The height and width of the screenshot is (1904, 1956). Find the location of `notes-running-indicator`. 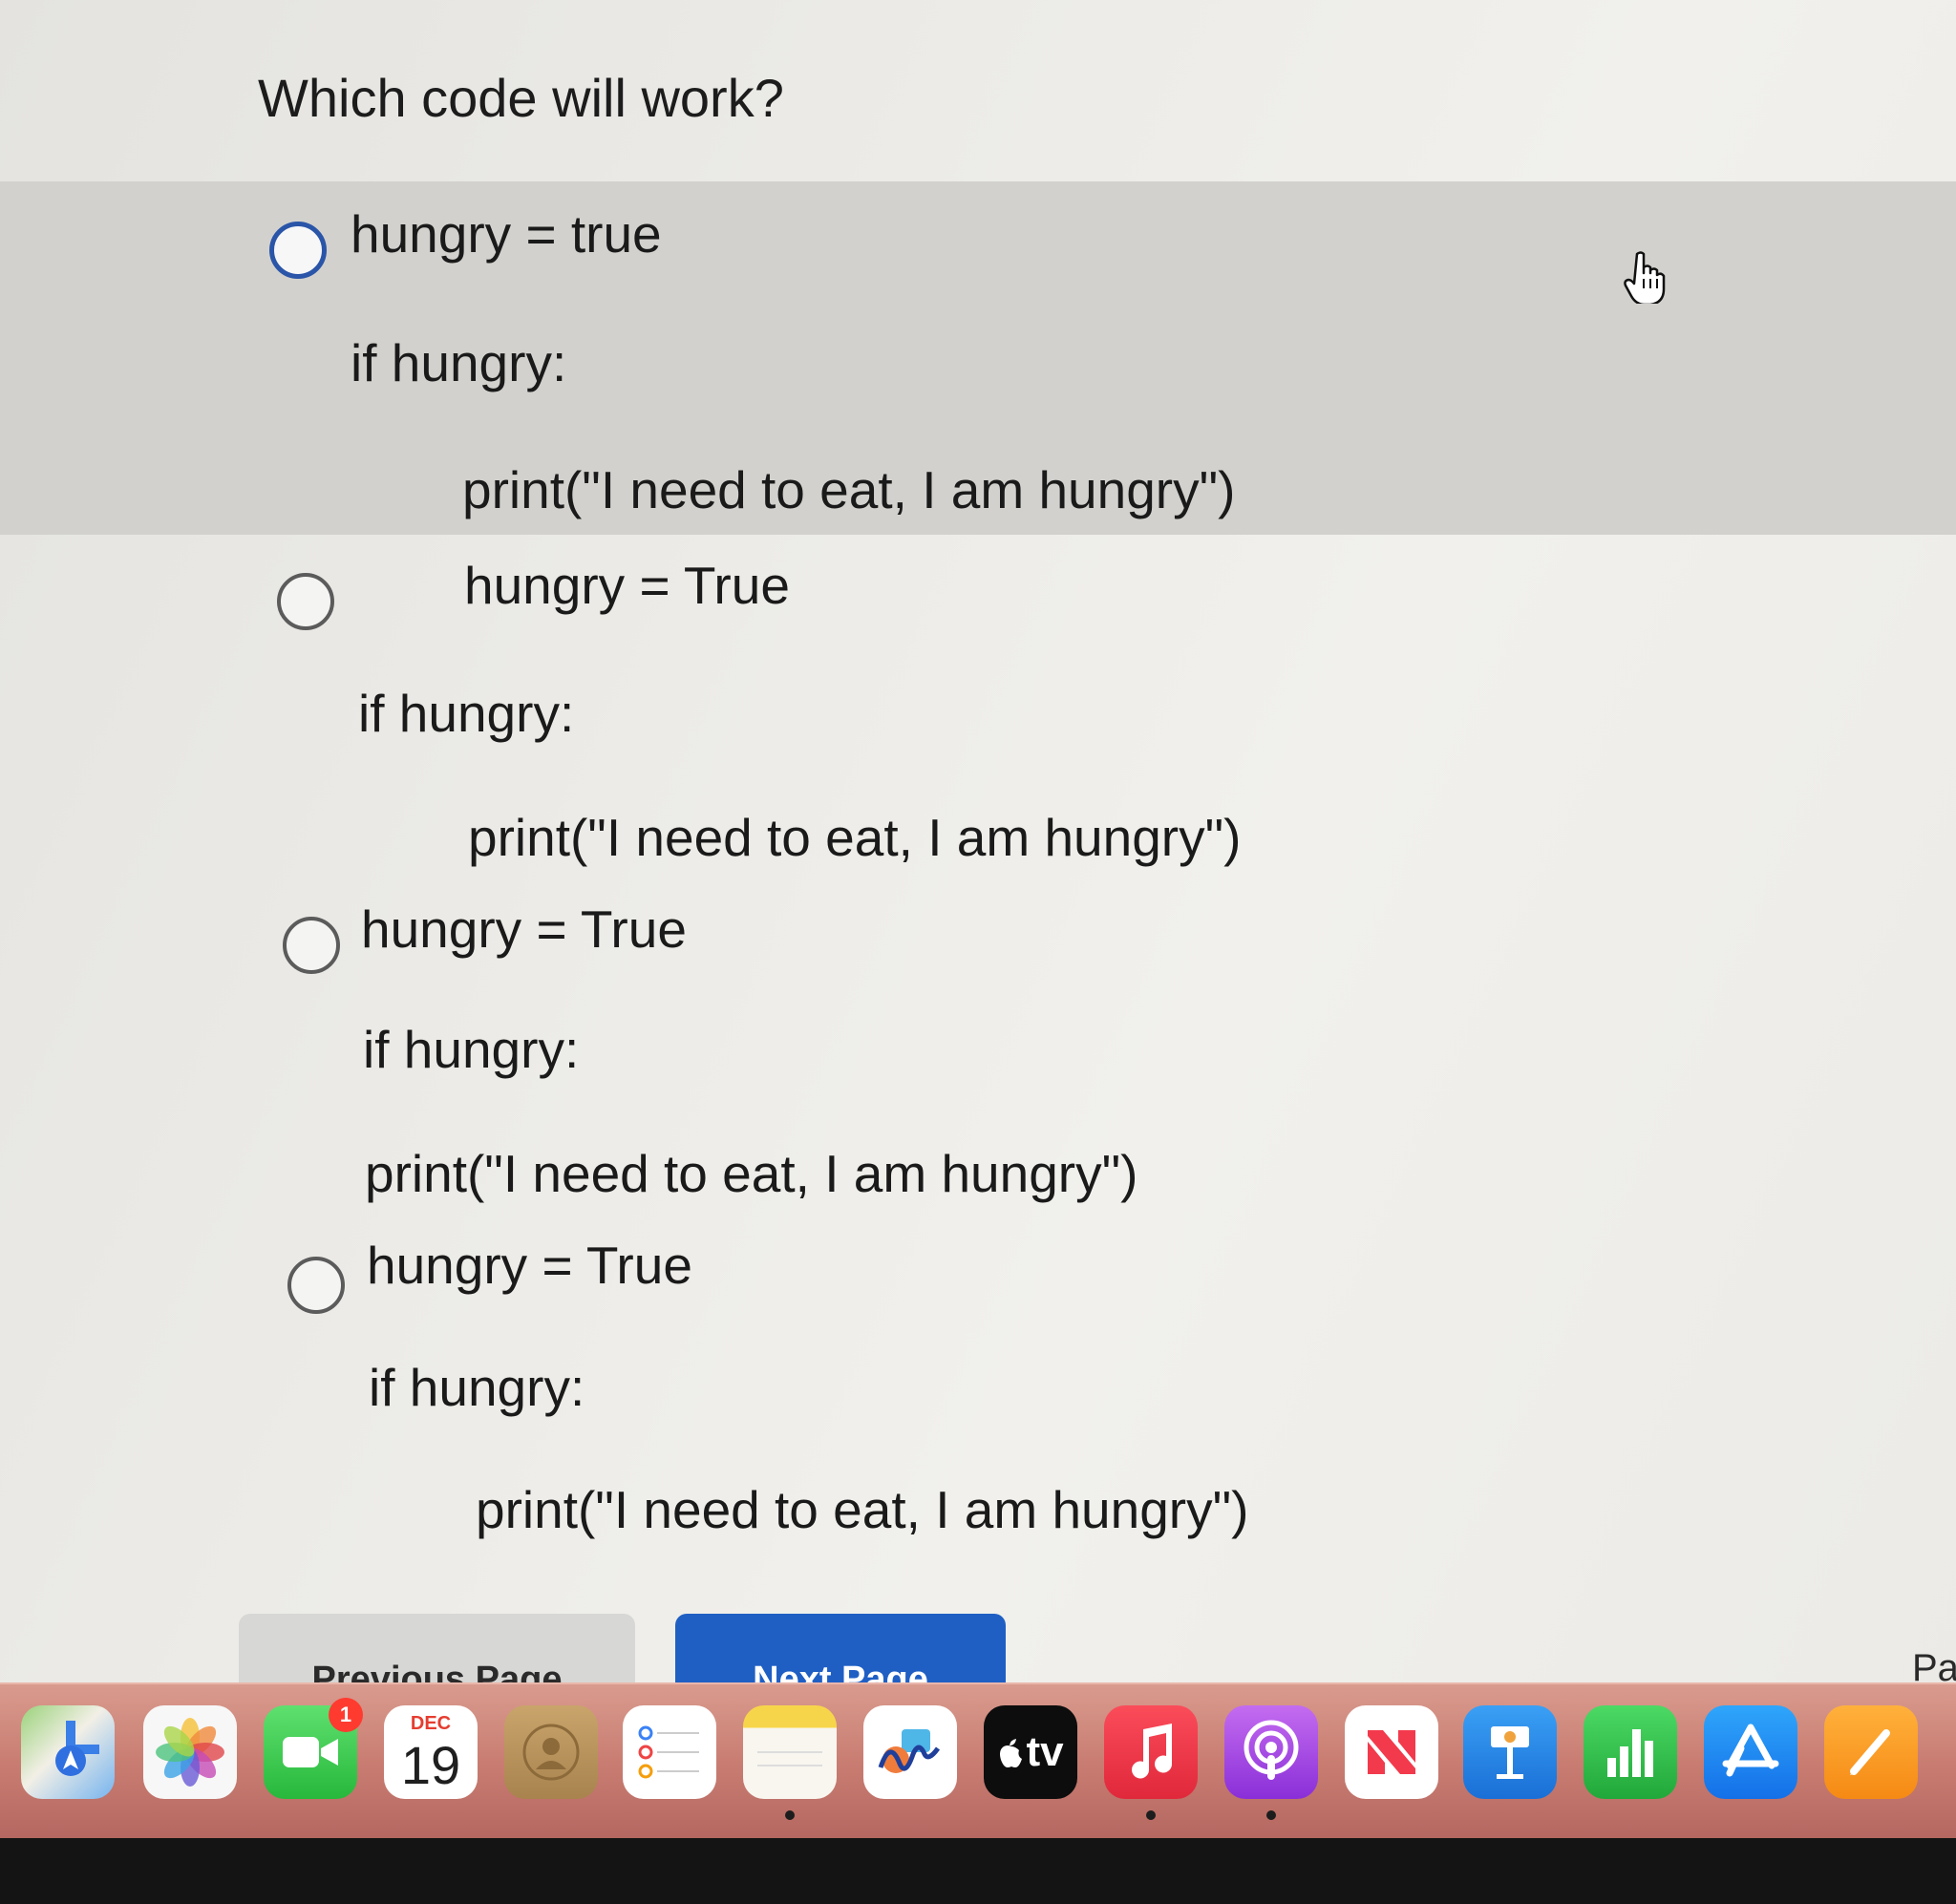

notes-running-indicator is located at coordinates (790, 1815).